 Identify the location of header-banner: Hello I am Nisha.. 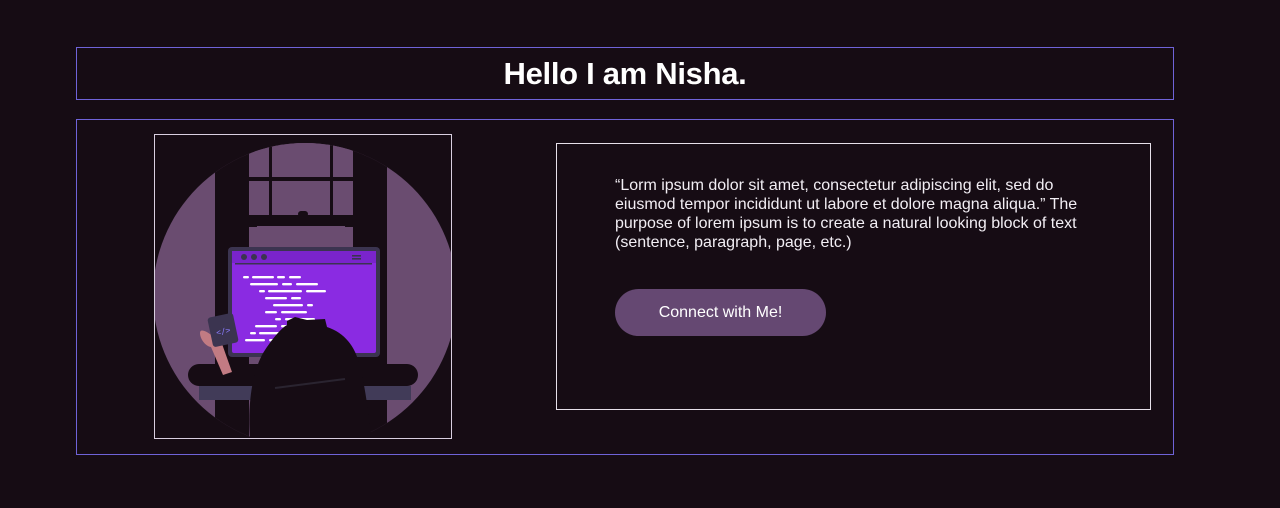
(625, 73).